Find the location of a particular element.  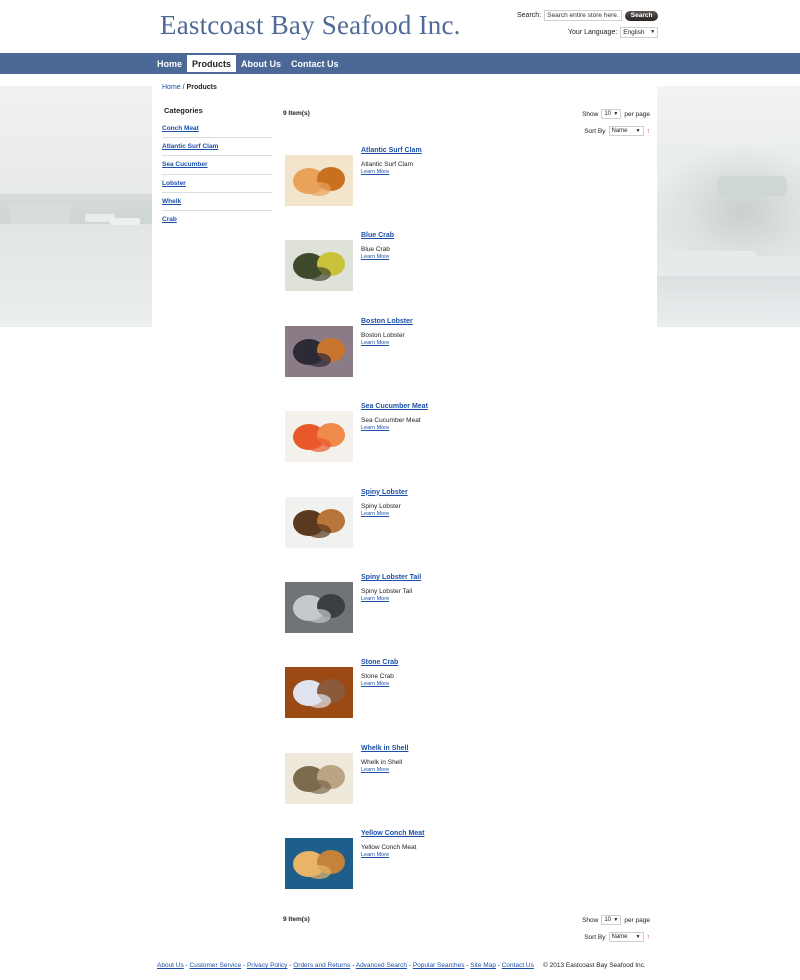

main-nav: Home Products About Us Contact Us is located at coordinates (400, 63).